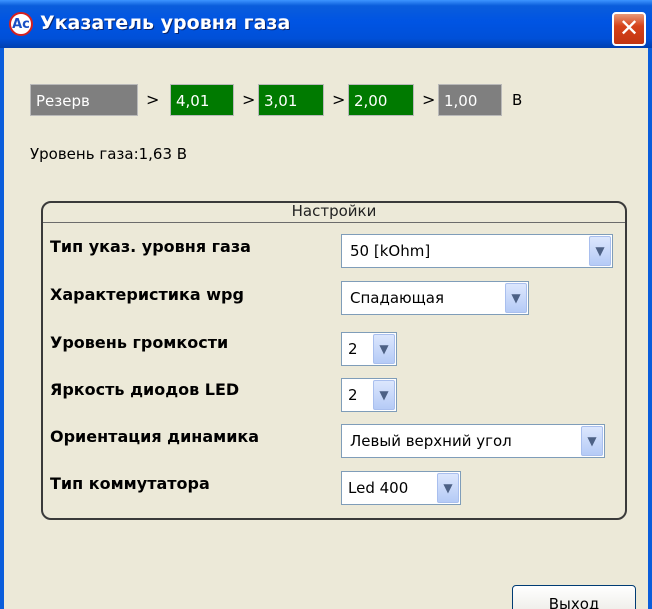 The width and height of the screenshot is (652, 609). I want to click on switch-type-select: Led 400 ▼, so click(401, 488).